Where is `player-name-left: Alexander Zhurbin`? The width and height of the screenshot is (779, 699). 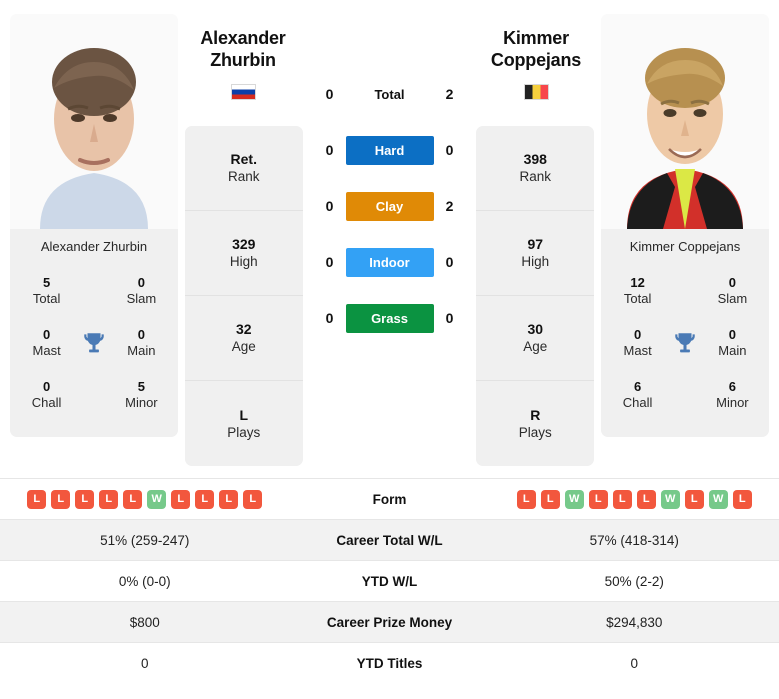 player-name-left: Alexander Zhurbin is located at coordinates (94, 246).